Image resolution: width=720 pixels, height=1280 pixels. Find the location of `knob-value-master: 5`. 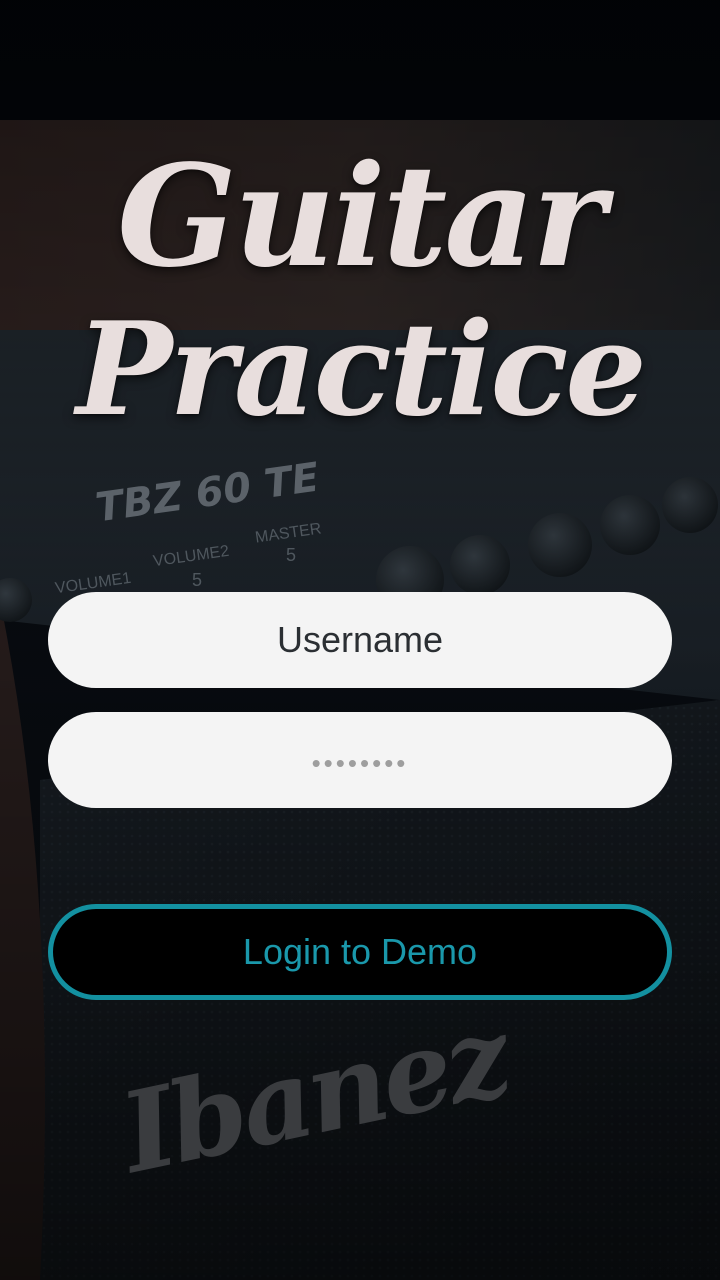

knob-value-master: 5 is located at coordinates (291, 555).